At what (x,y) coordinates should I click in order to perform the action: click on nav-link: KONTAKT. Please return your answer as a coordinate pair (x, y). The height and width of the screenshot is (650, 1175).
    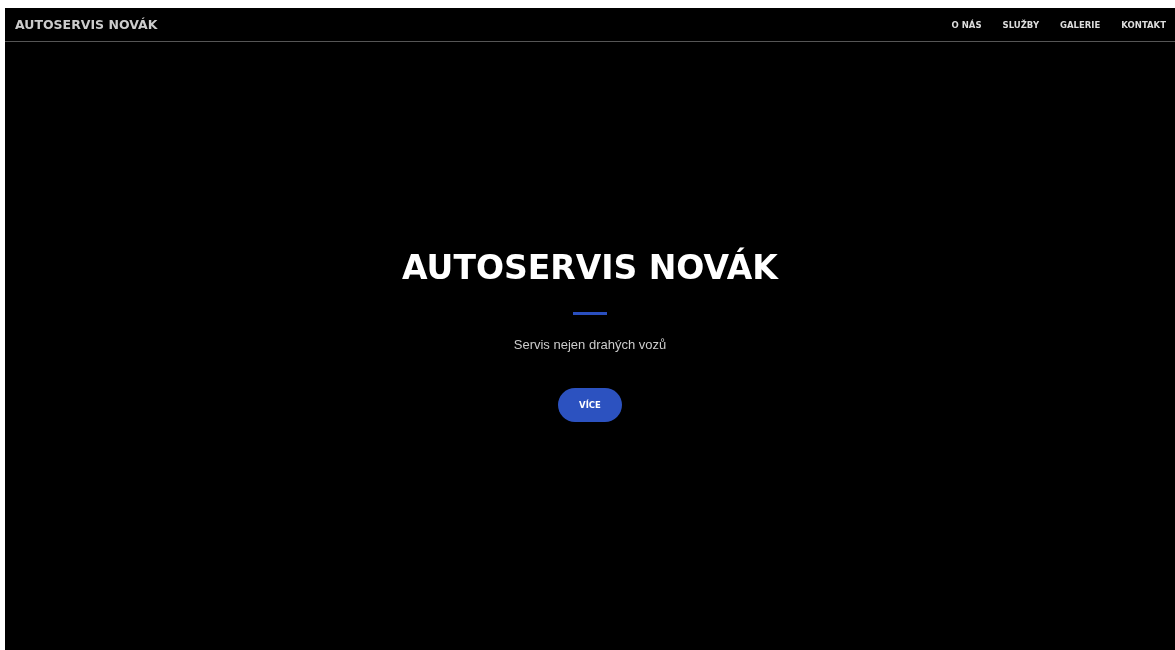
    Looking at the image, I should click on (1143, 24).